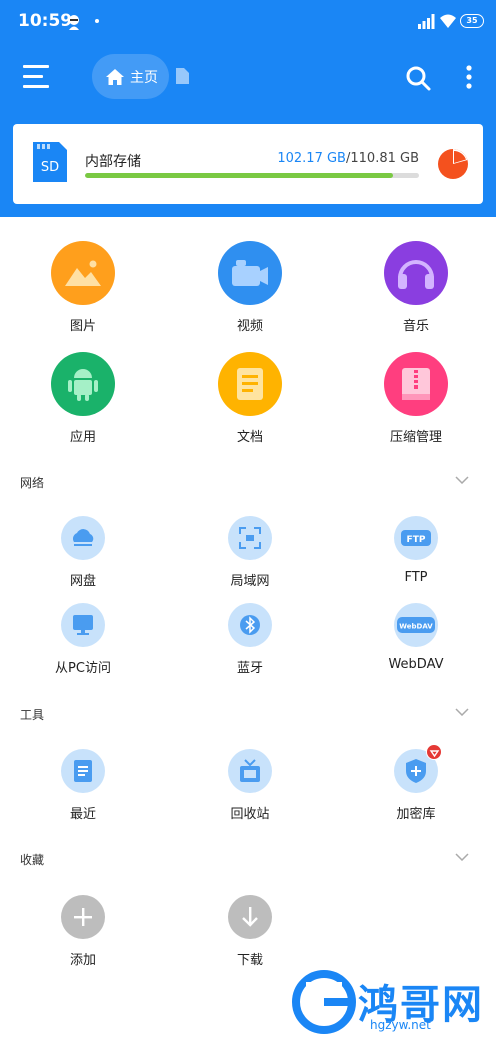 Image resolution: width=496 pixels, height=1040 pixels. I want to click on breadcrumb-home: 主页, so click(130, 76).